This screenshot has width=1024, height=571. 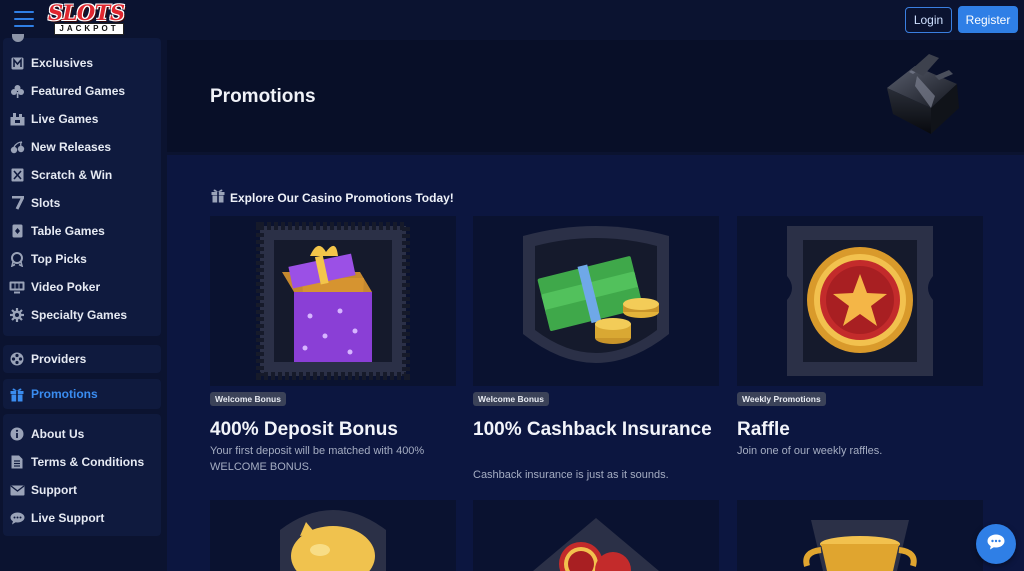 What do you see at coordinates (17, 462) in the screenshot?
I see `document-icon` at bounding box center [17, 462].